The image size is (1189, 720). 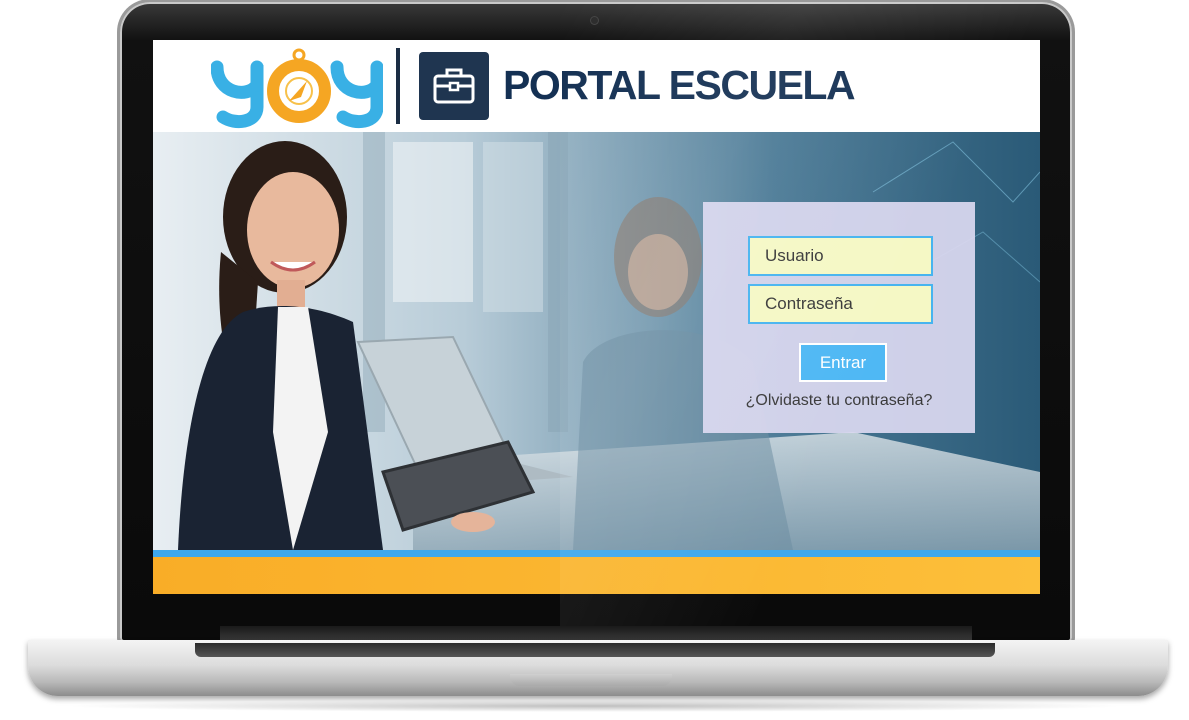 What do you see at coordinates (679, 85) in the screenshot?
I see `portal-title: PORTAL ESCUELA` at bounding box center [679, 85].